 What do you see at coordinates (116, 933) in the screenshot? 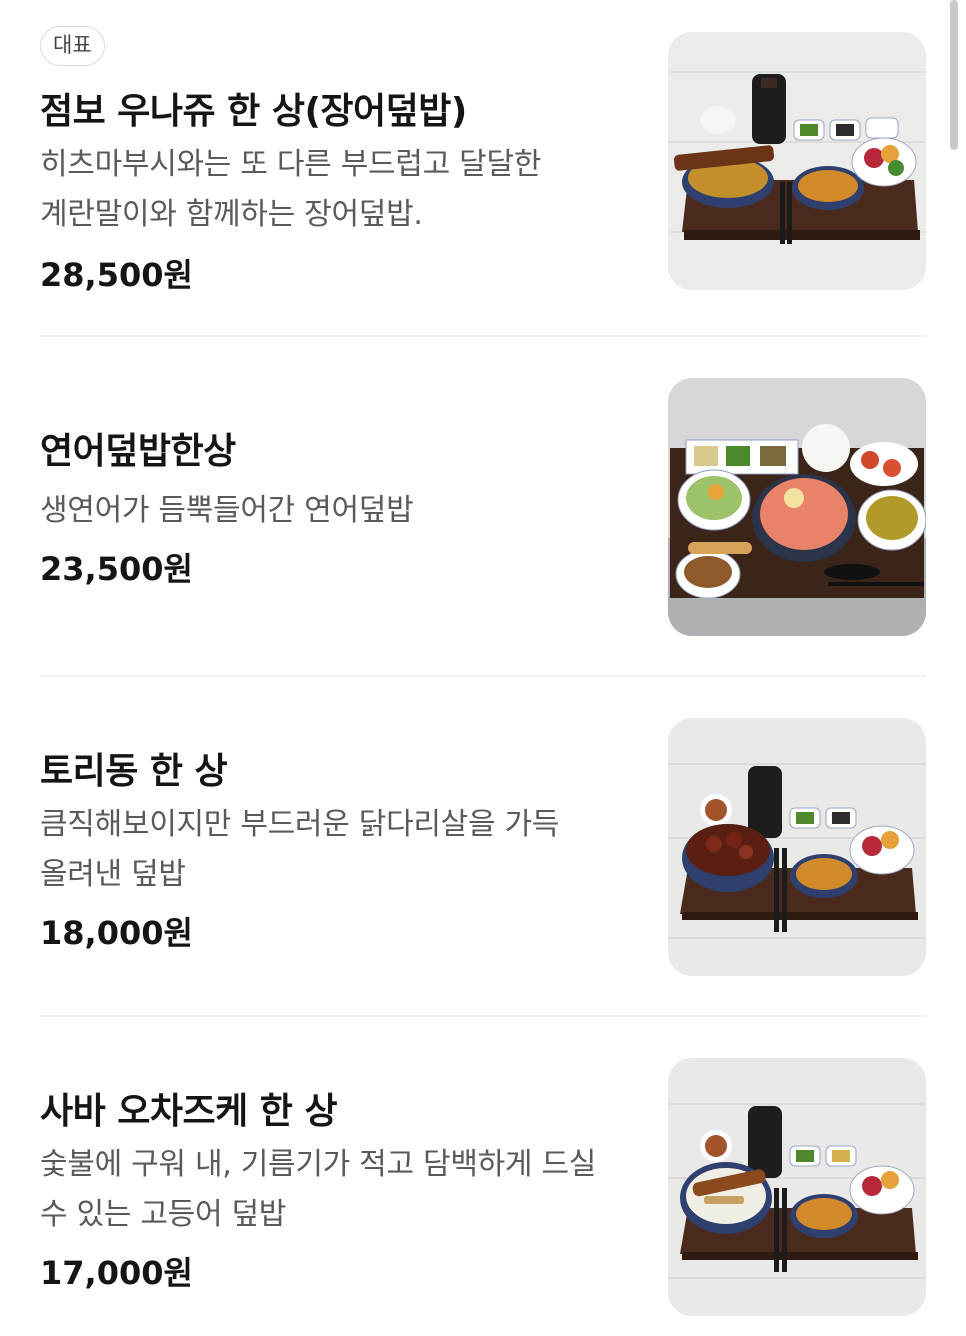
I see `menu-item-price: 18,000원` at bounding box center [116, 933].